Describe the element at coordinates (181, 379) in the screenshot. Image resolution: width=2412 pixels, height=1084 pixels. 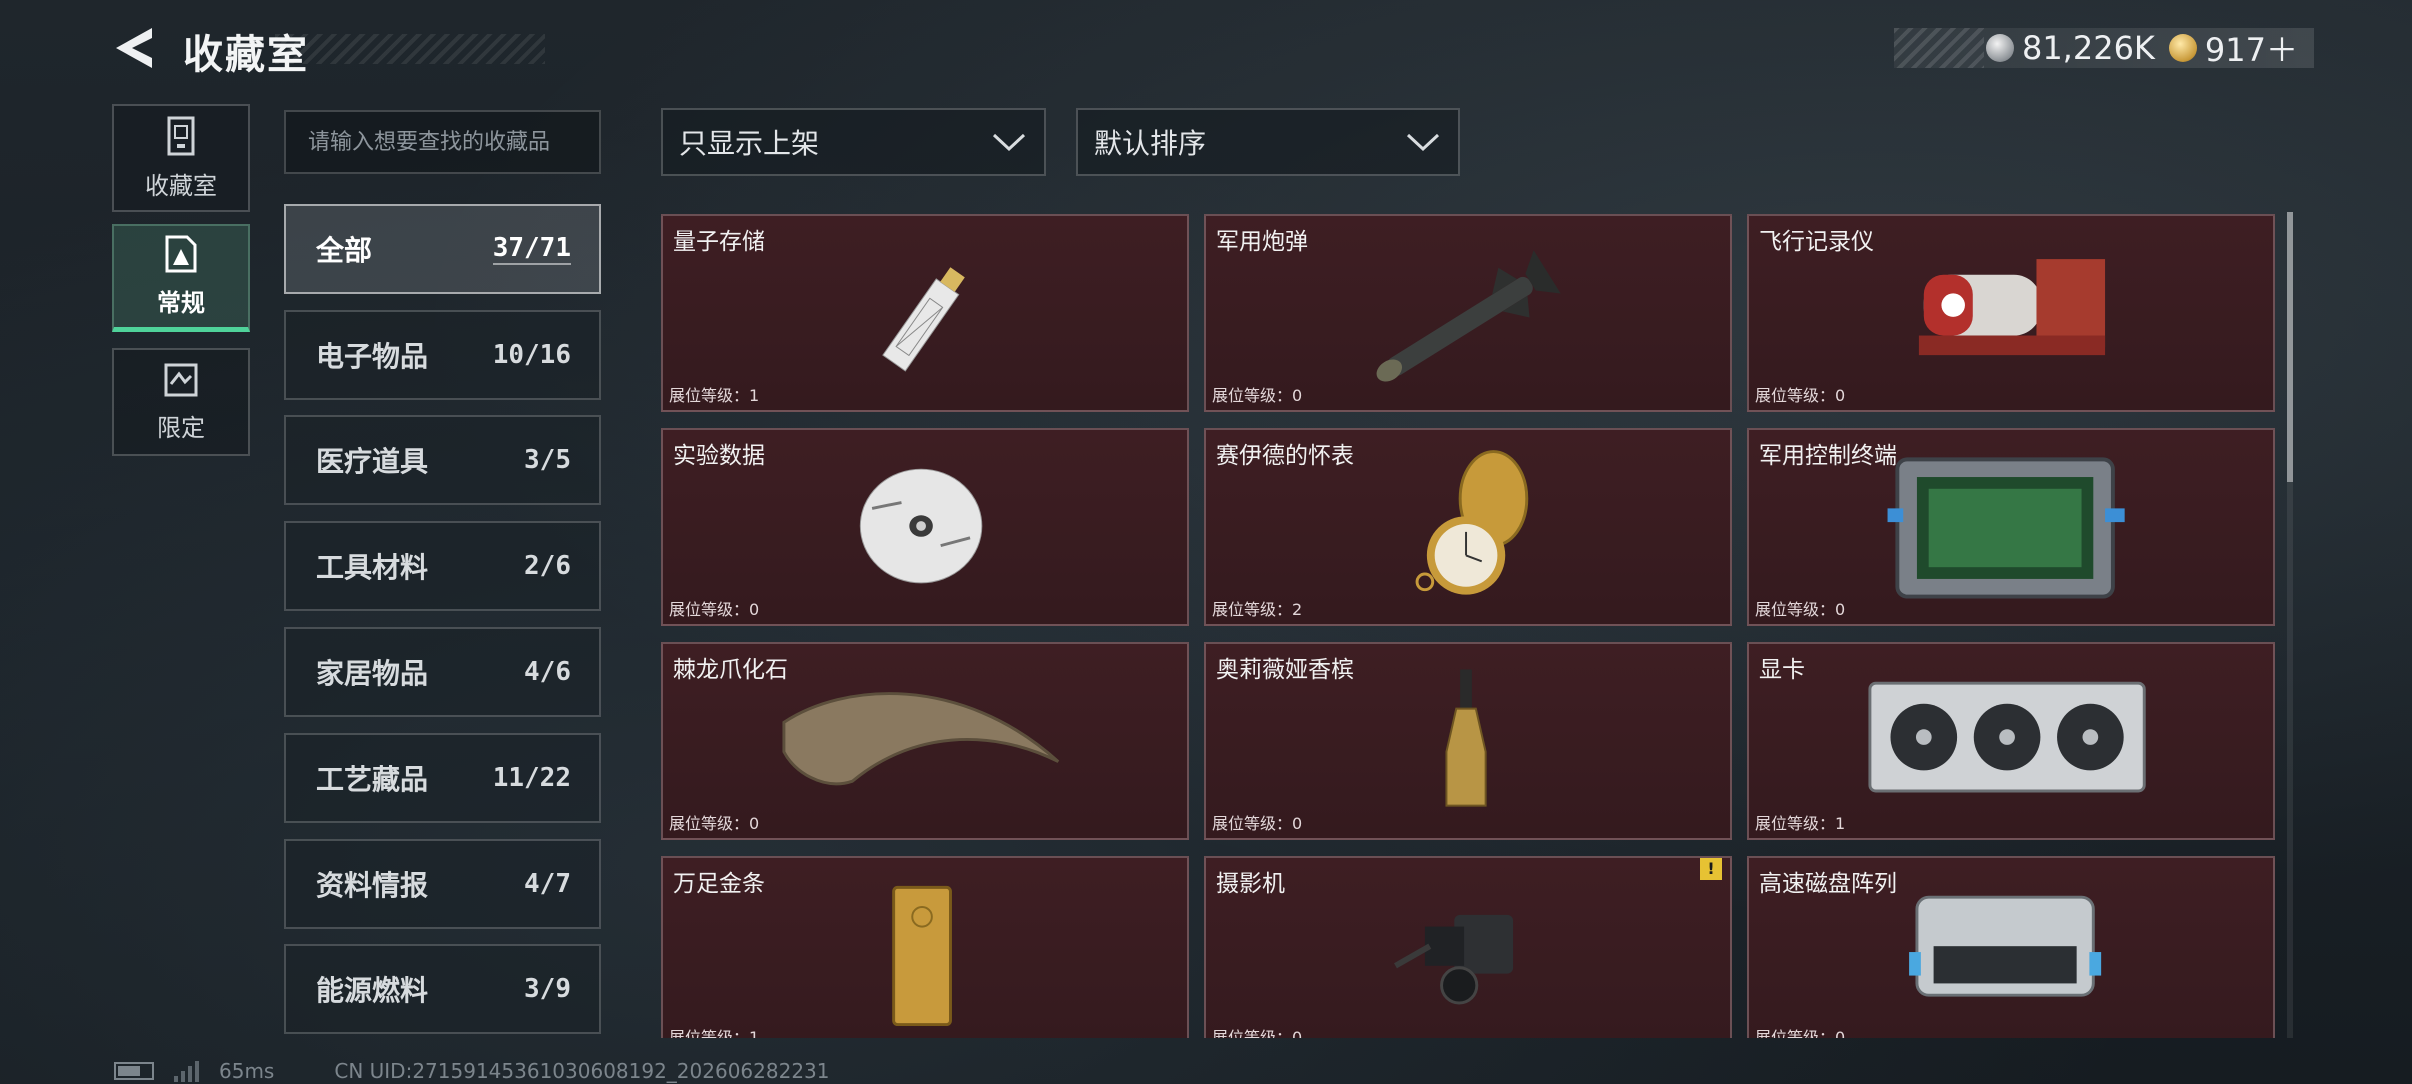
I see `limited-icon` at that location.